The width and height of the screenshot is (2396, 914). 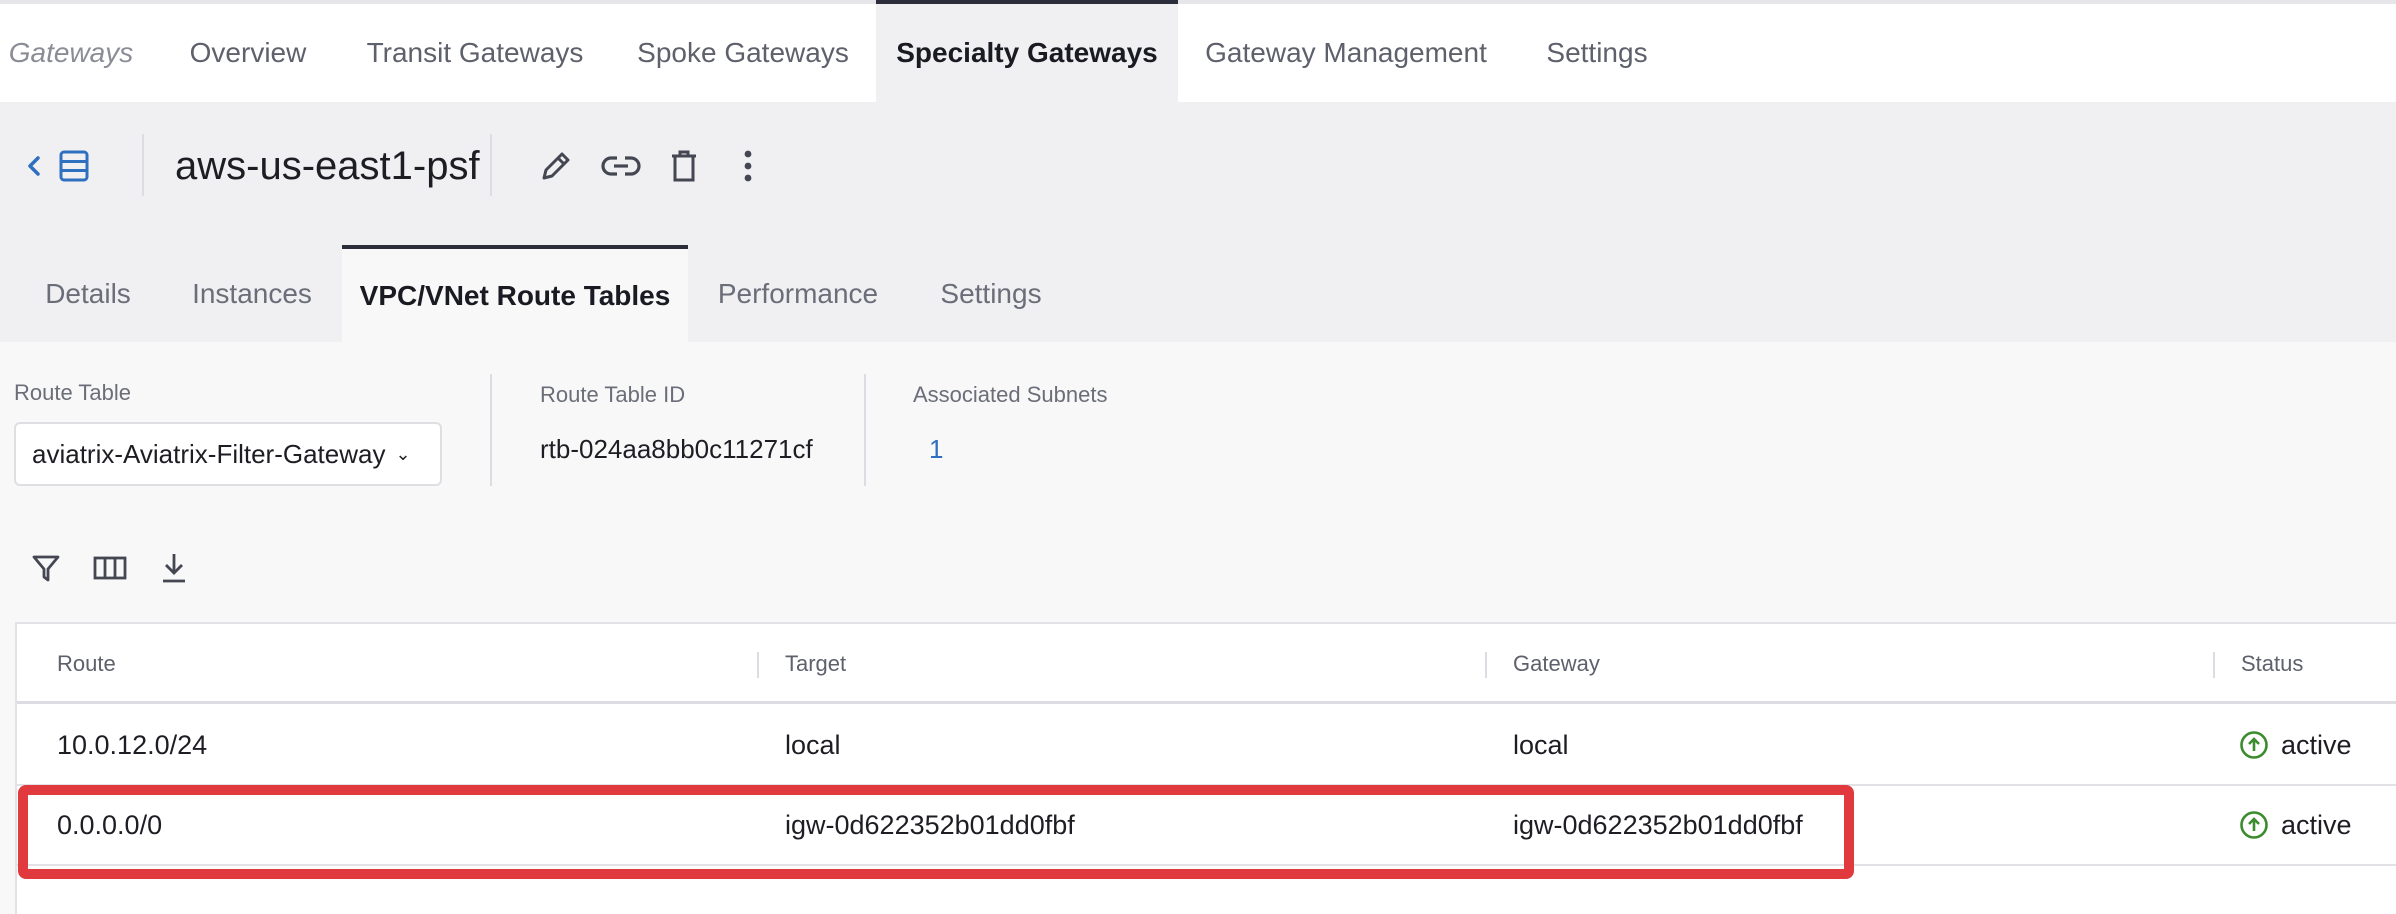 I want to click on cell-target: local, so click(x=813, y=744).